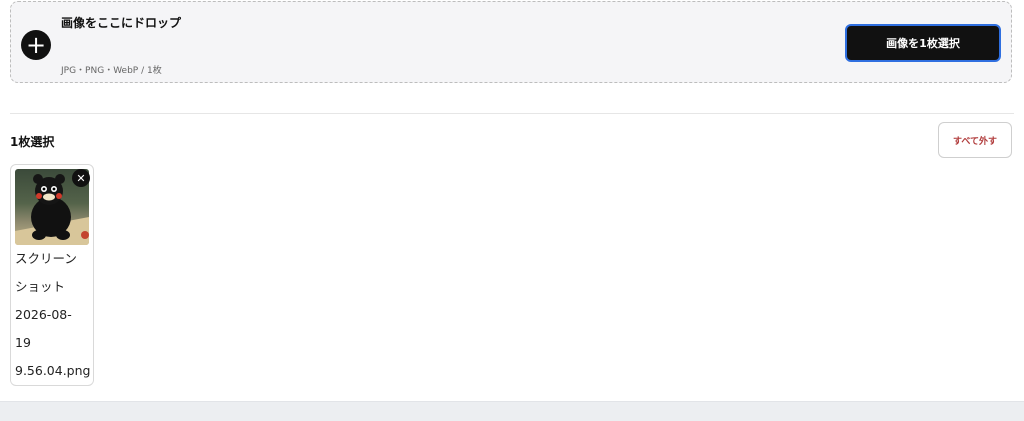 This screenshot has height=421, width=1024. I want to click on accepted-formats: JPG・PNG・WebP / 1枚, so click(111, 71).